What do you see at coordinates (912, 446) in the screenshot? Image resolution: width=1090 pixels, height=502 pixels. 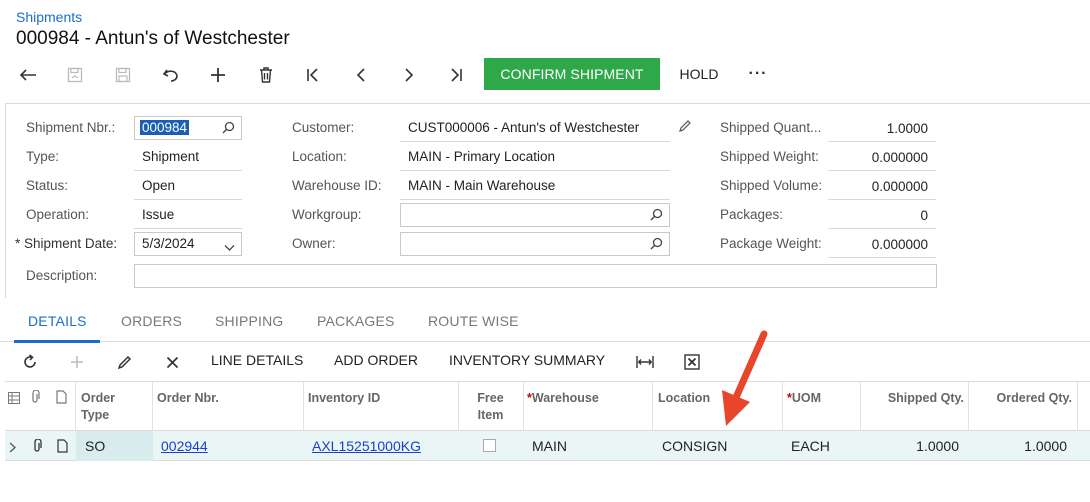 I see `cell-shipped-qty: 1.0000` at bounding box center [912, 446].